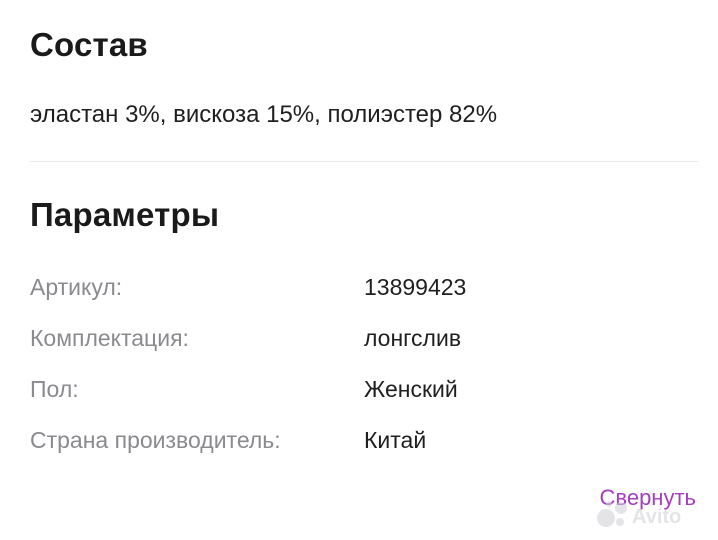 The width and height of the screenshot is (718, 540). Describe the element at coordinates (89, 44) in the screenshot. I see `composition-heading: Состав` at that location.